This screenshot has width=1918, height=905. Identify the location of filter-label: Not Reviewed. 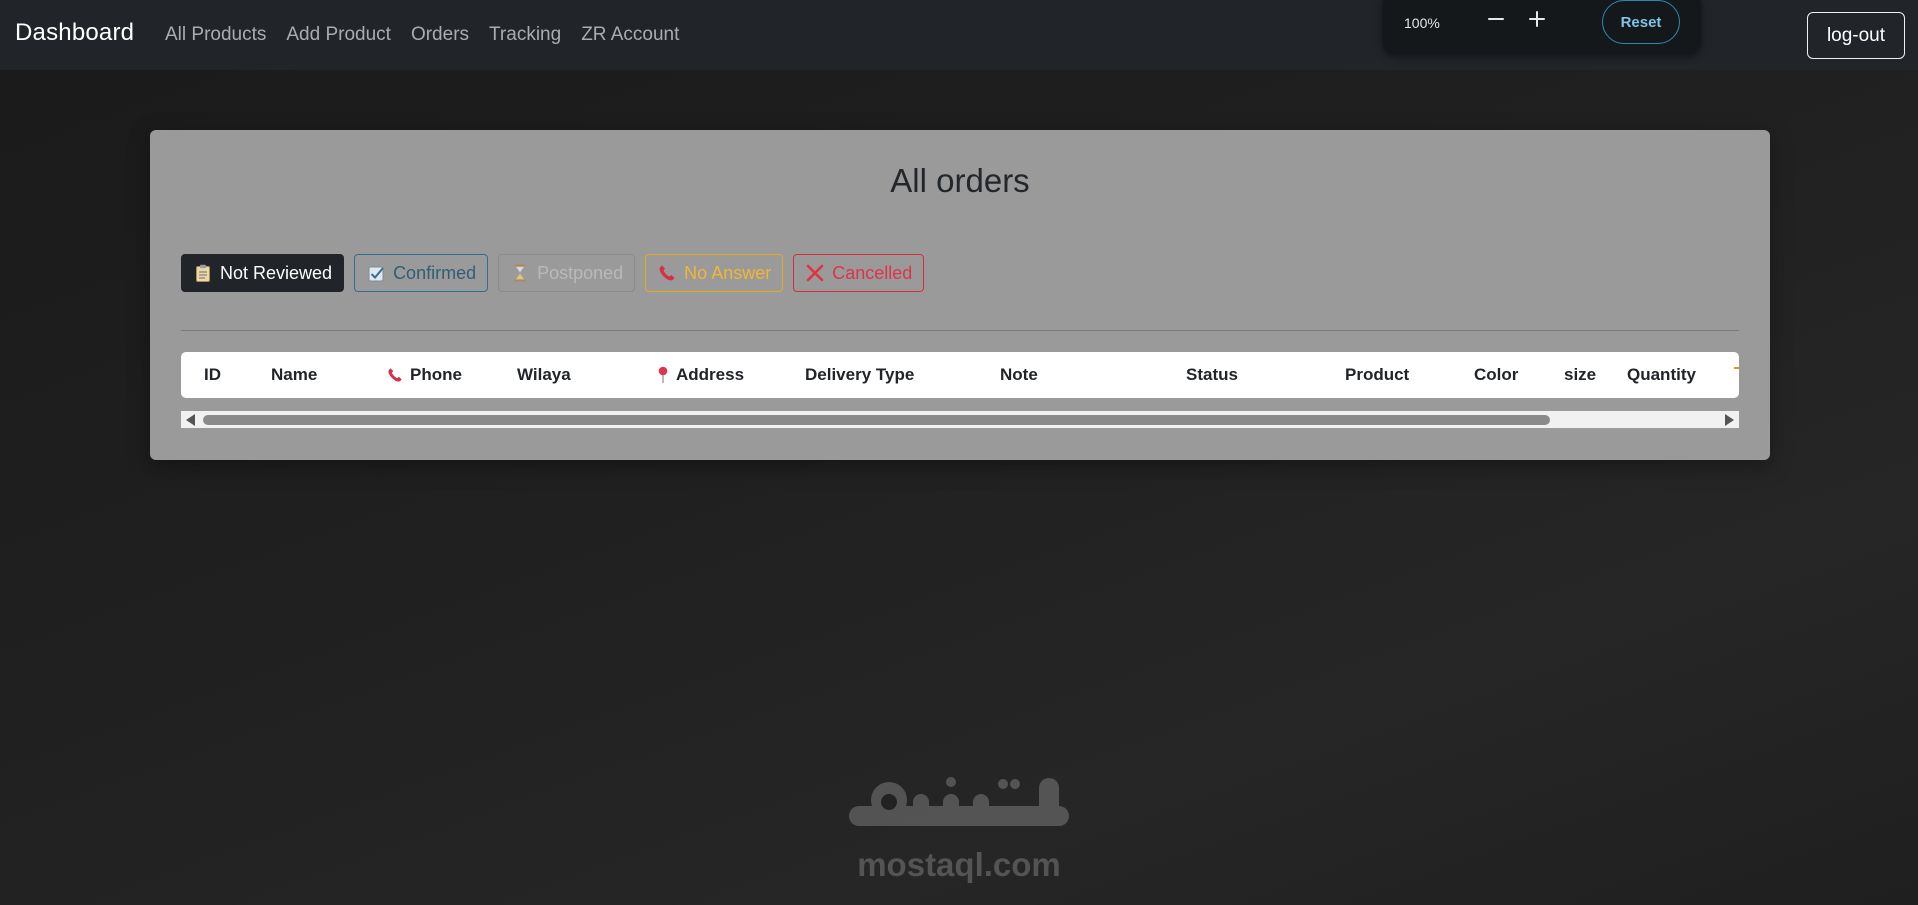
(276, 272).